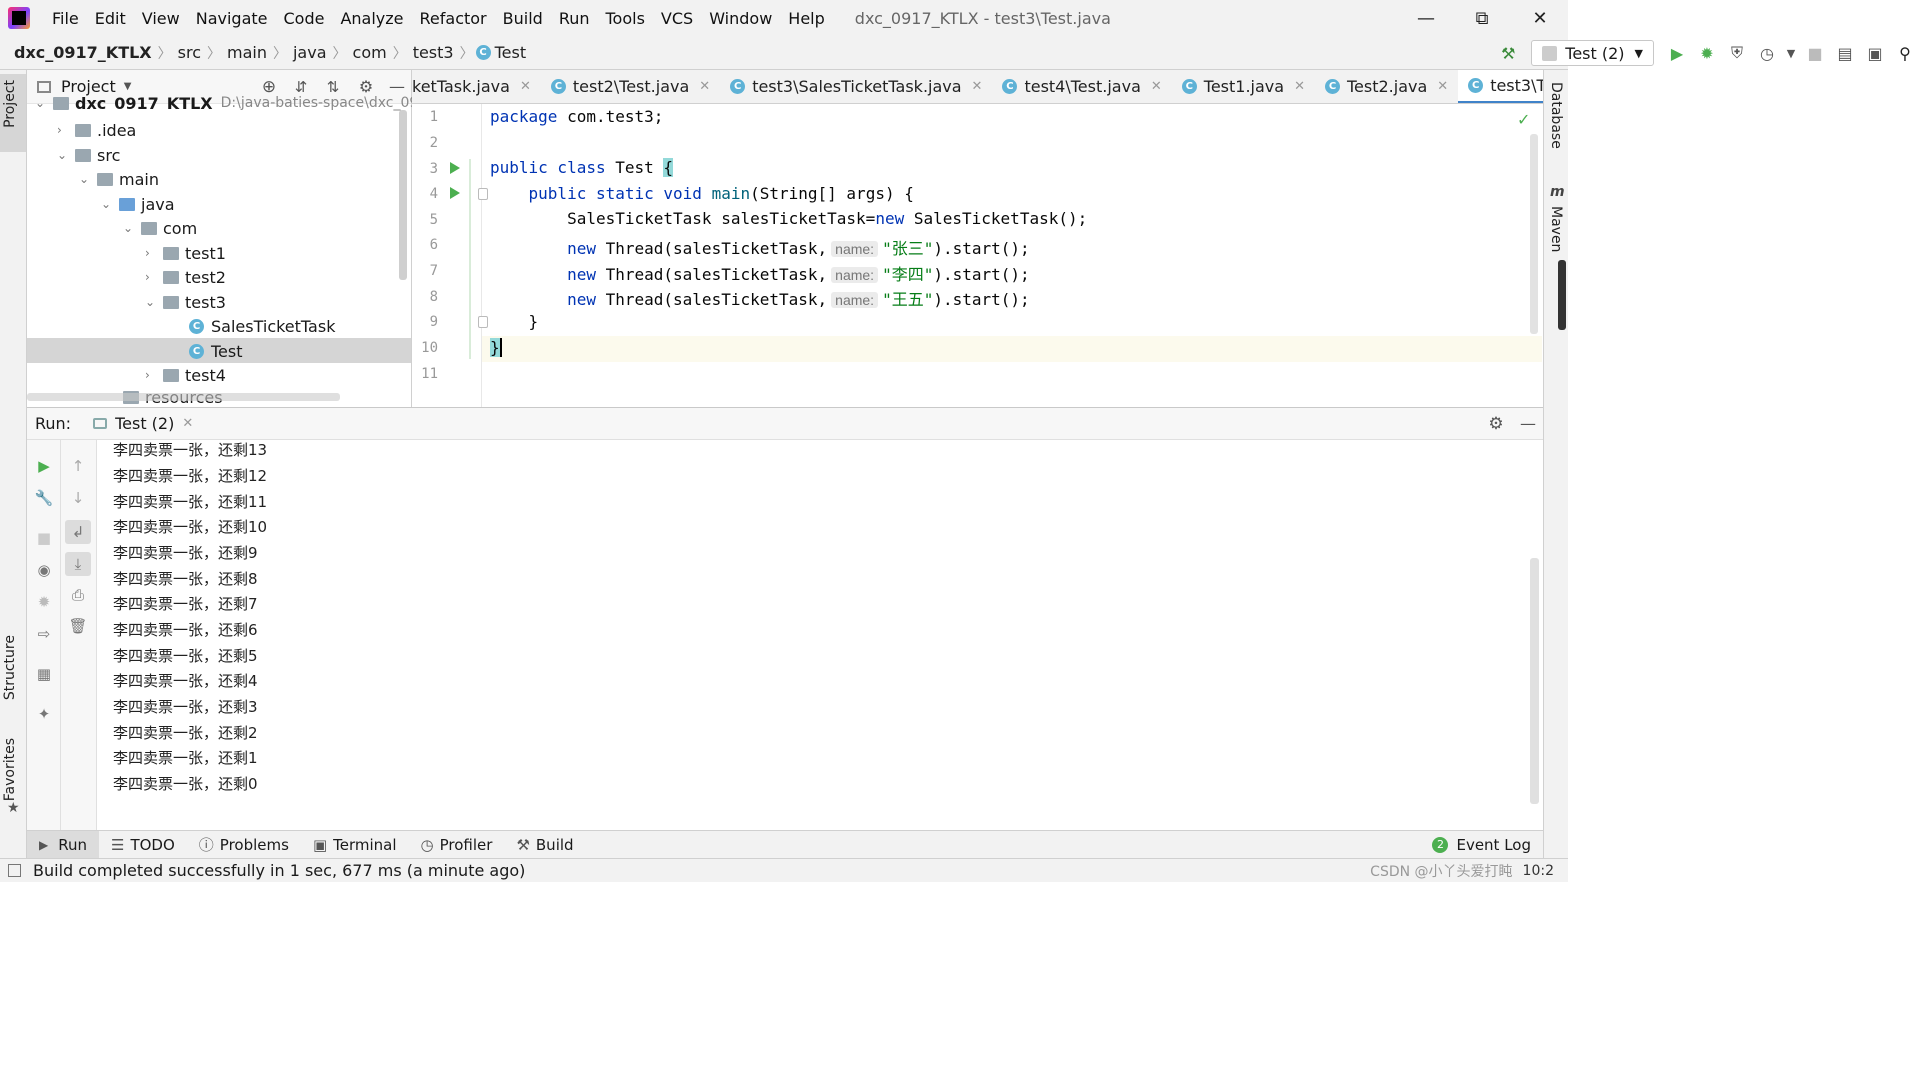 Image resolution: width=1920 pixels, height=1080 pixels. Describe the element at coordinates (677, 18) in the screenshot. I see `menu-vcs: VCS` at that location.